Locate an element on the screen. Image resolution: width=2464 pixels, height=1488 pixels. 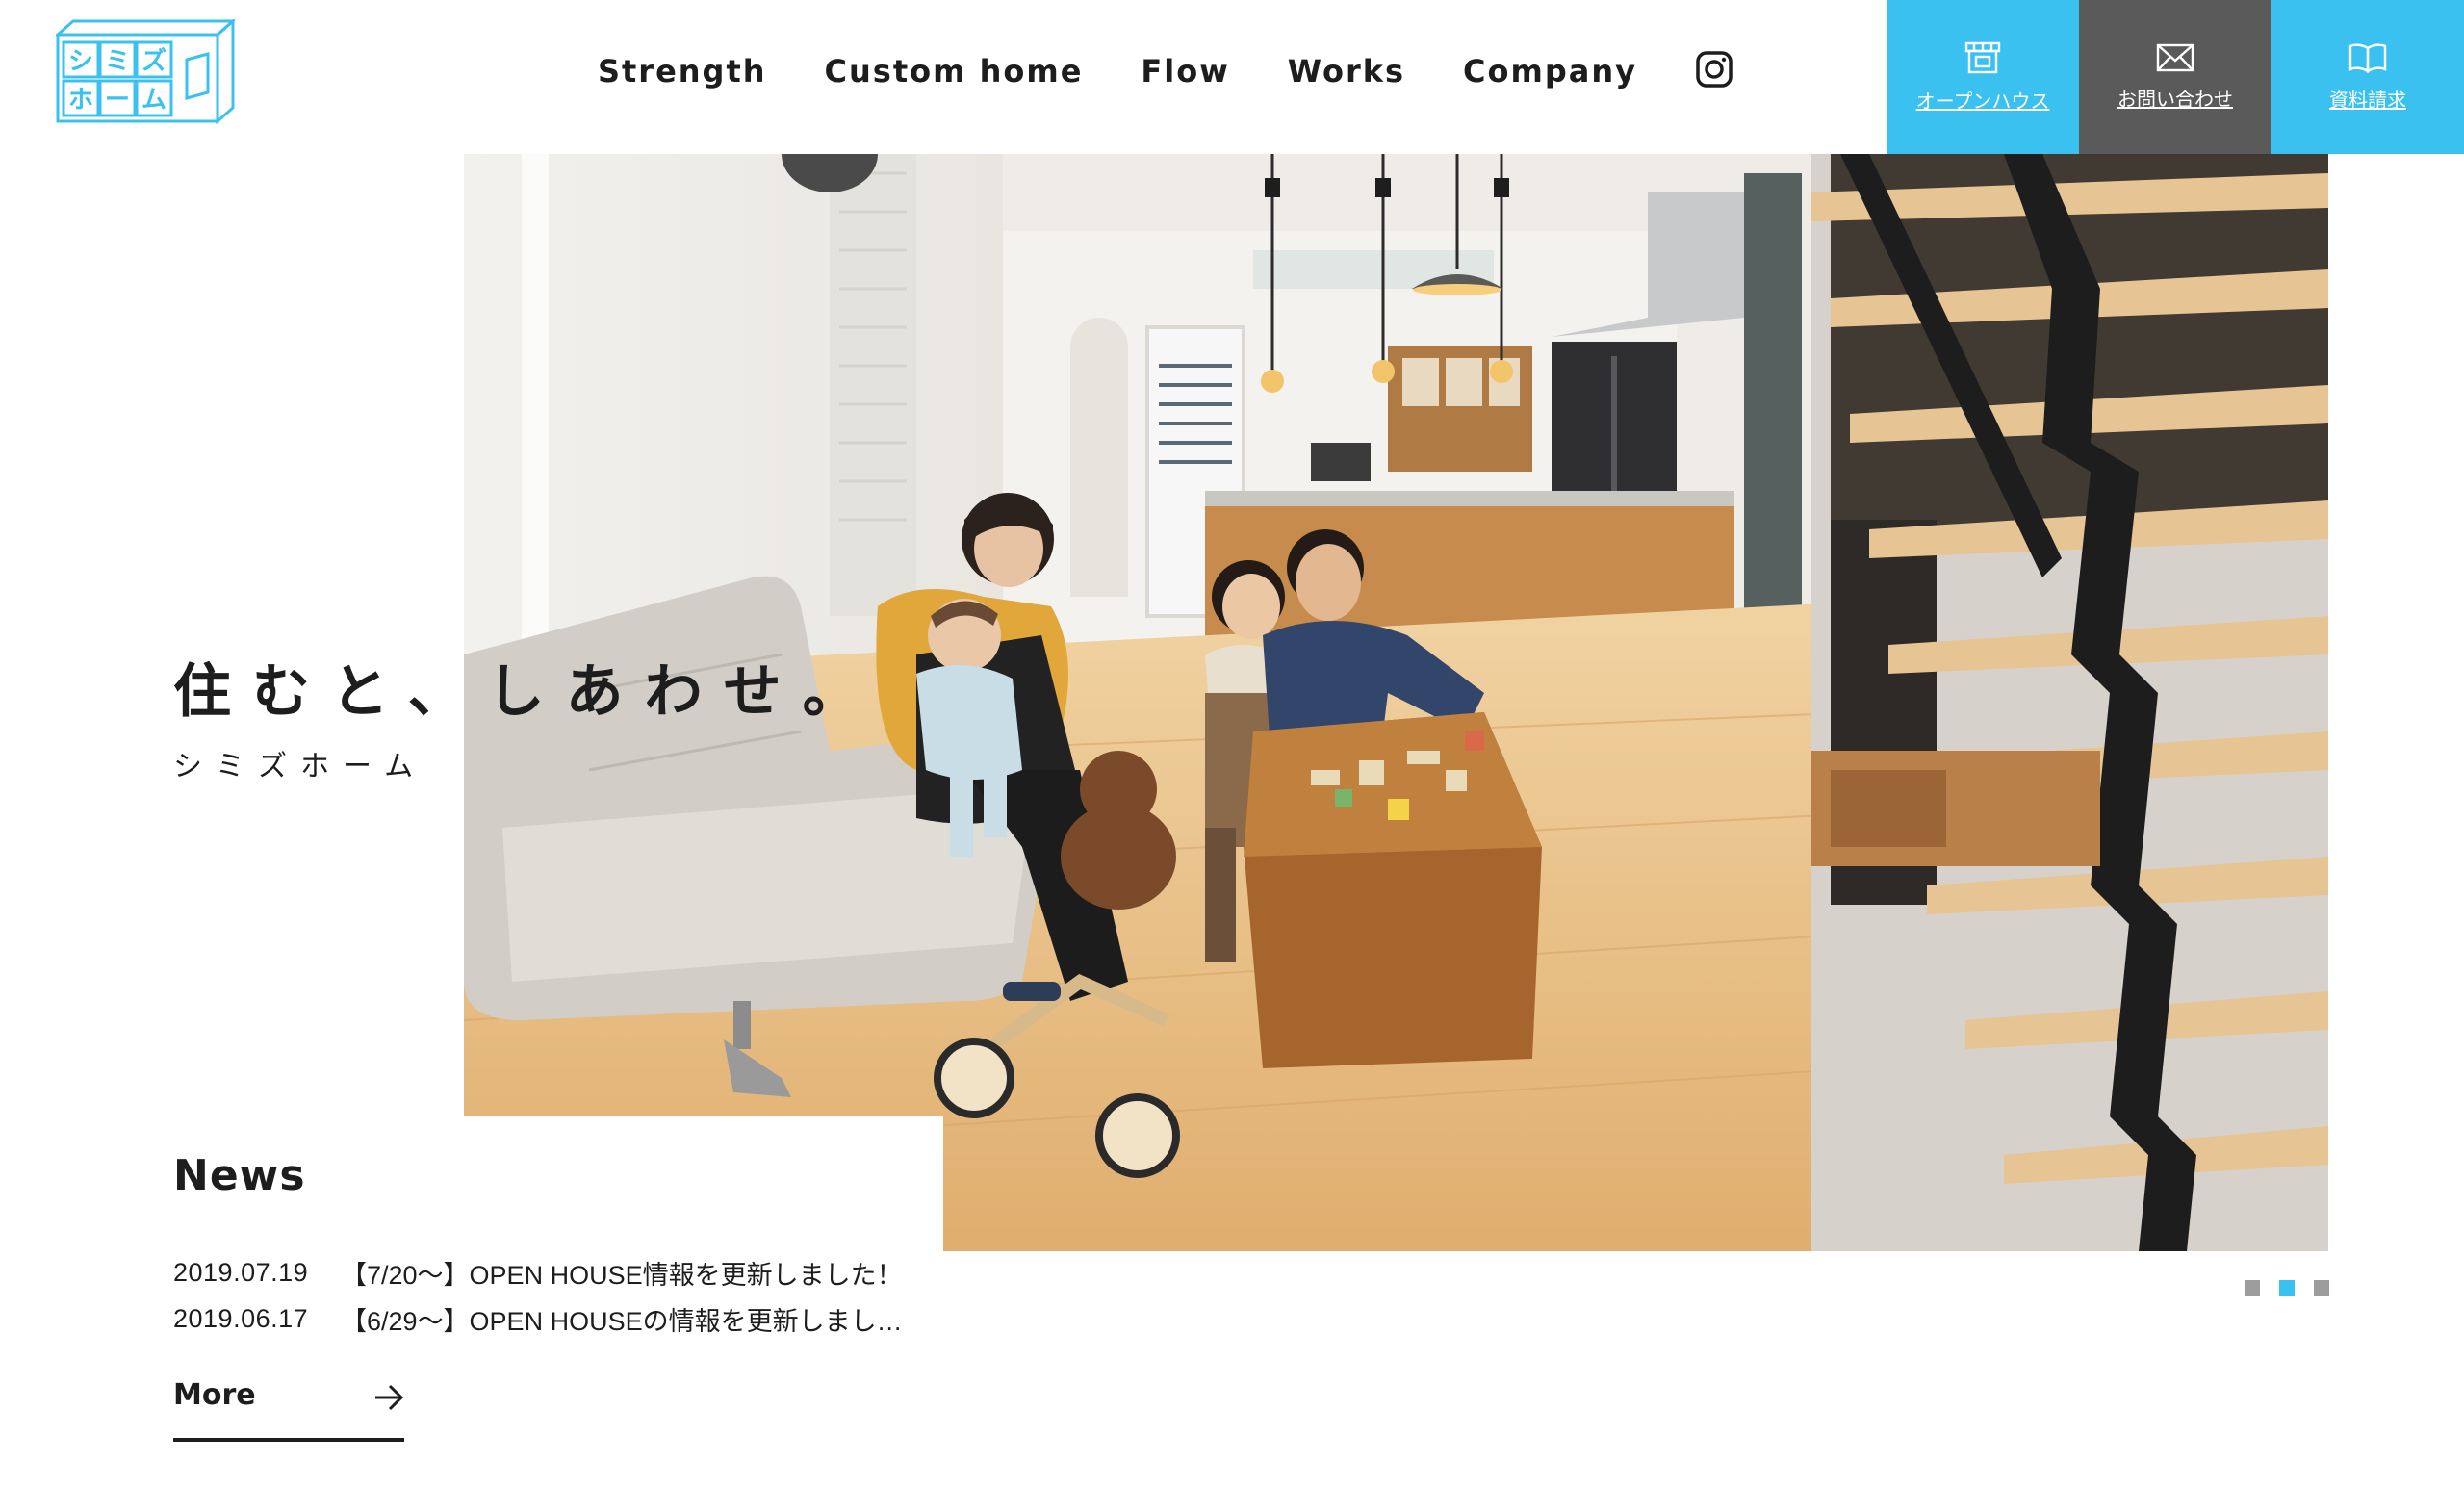
news-text: 【7/20〜】OPEN HOUSE情報を更新しました！ is located at coordinates (622, 1275).